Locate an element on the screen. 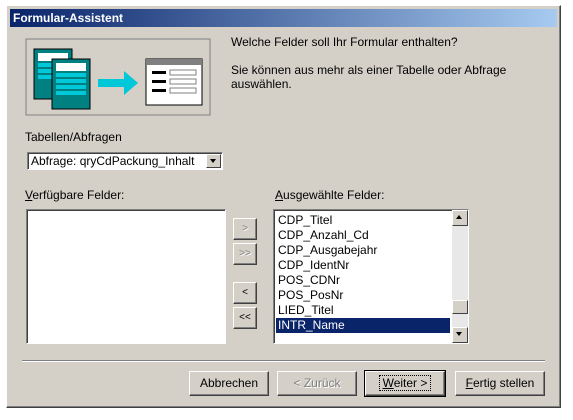 Image resolution: width=573 pixels, height=420 pixels. selected-fields-label: Ausgewählte Felder: is located at coordinates (330, 195).